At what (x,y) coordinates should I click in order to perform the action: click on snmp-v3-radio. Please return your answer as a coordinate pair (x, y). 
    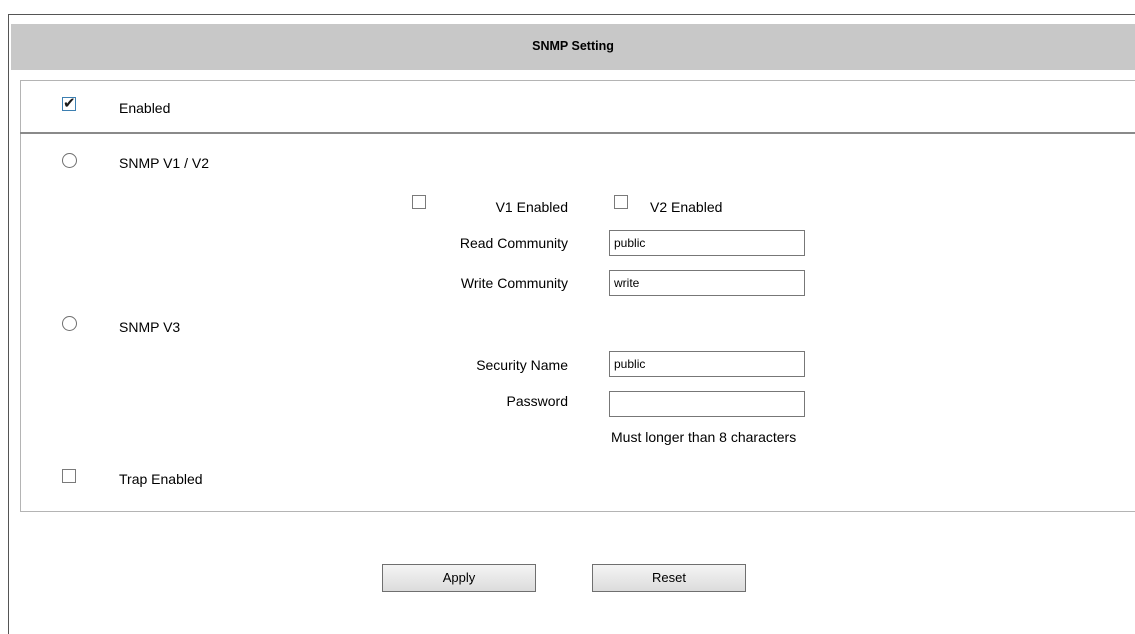
    Looking at the image, I should click on (69, 323).